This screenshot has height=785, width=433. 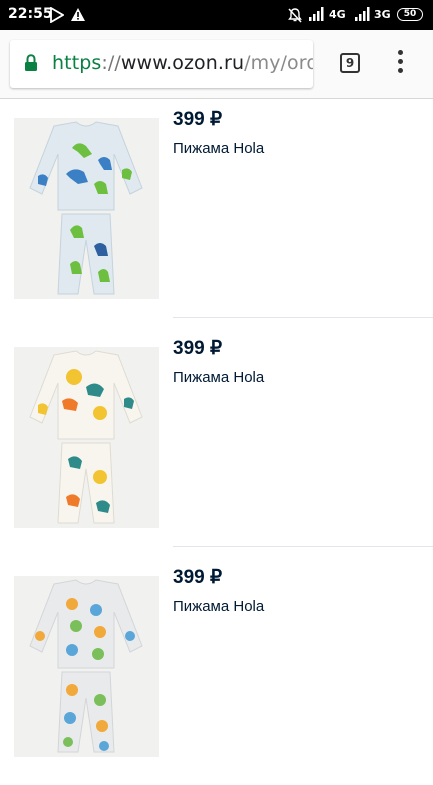 What do you see at coordinates (295, 15) in the screenshot?
I see `notifications-off-icon` at bounding box center [295, 15].